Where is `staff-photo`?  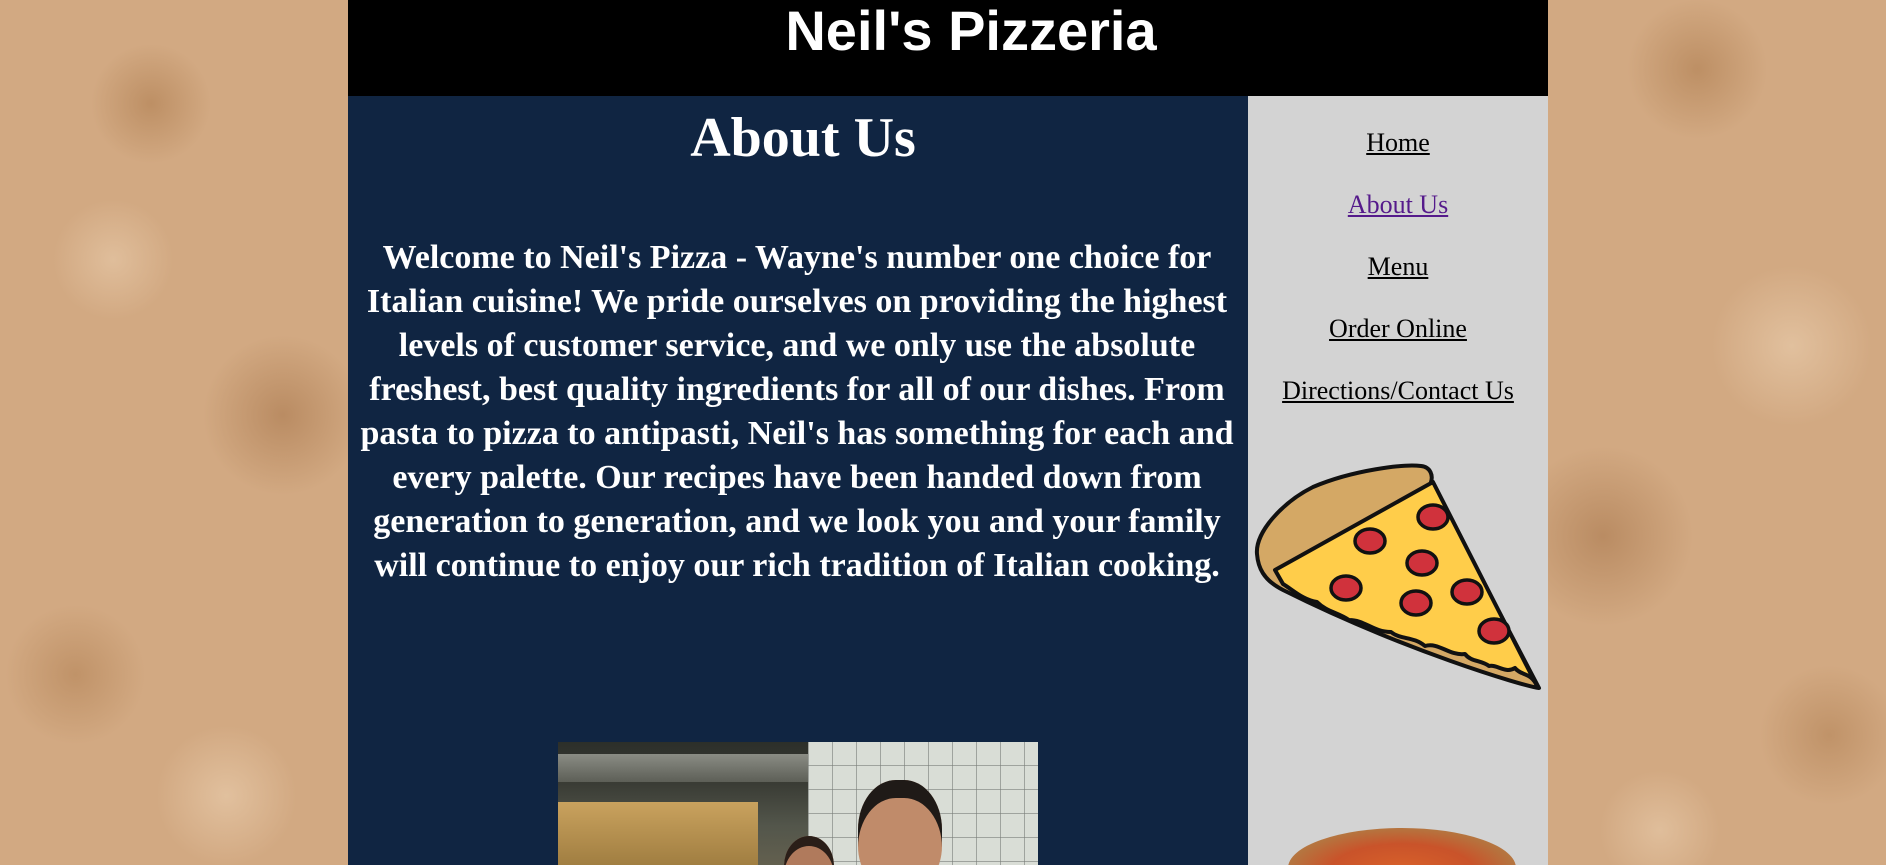 staff-photo is located at coordinates (798, 803).